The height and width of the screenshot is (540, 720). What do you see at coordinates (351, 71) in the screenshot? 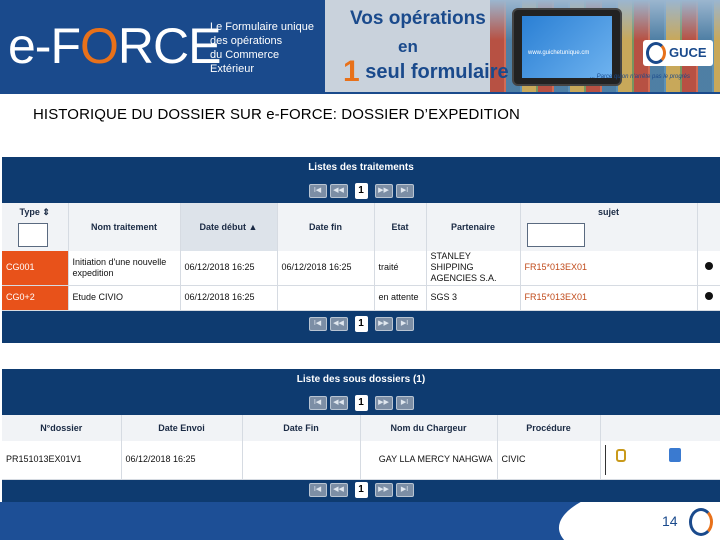
I see `promo-number: 1` at bounding box center [351, 71].